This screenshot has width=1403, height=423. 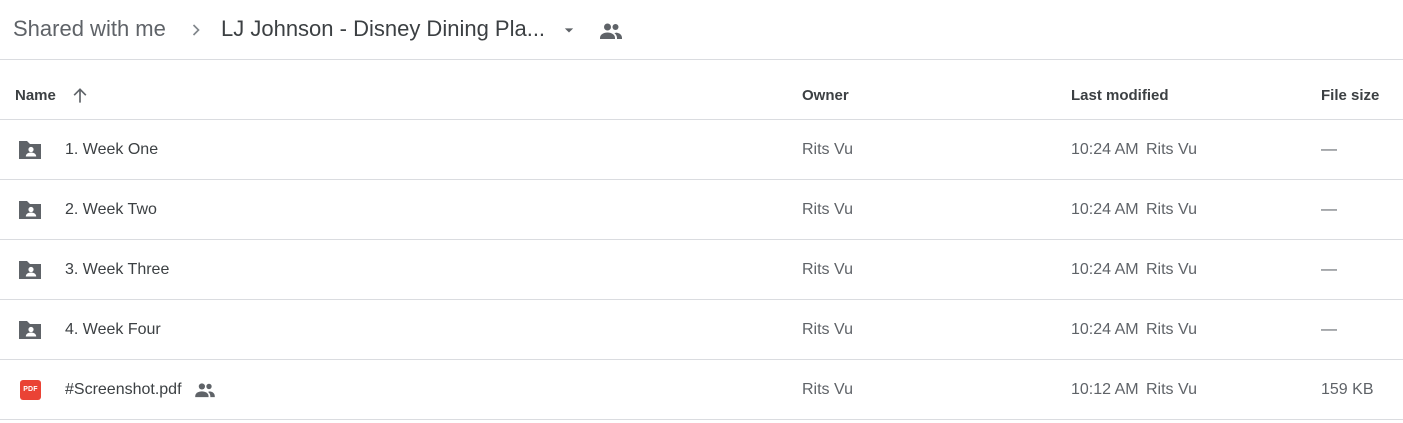 What do you see at coordinates (701, 330) in the screenshot?
I see `table-row: 4. Week Four Rits Vu 10:24 AM Rits Vu —` at bounding box center [701, 330].